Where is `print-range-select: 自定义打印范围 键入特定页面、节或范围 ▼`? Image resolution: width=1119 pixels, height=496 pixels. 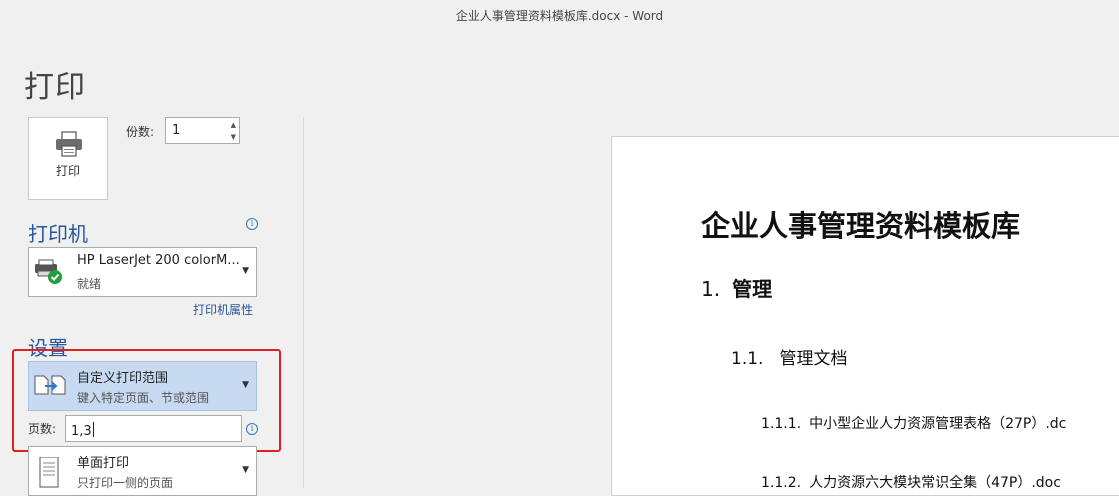 print-range-select: 自定义打印范围 键入特定页面、节或范围 ▼ is located at coordinates (142, 386).